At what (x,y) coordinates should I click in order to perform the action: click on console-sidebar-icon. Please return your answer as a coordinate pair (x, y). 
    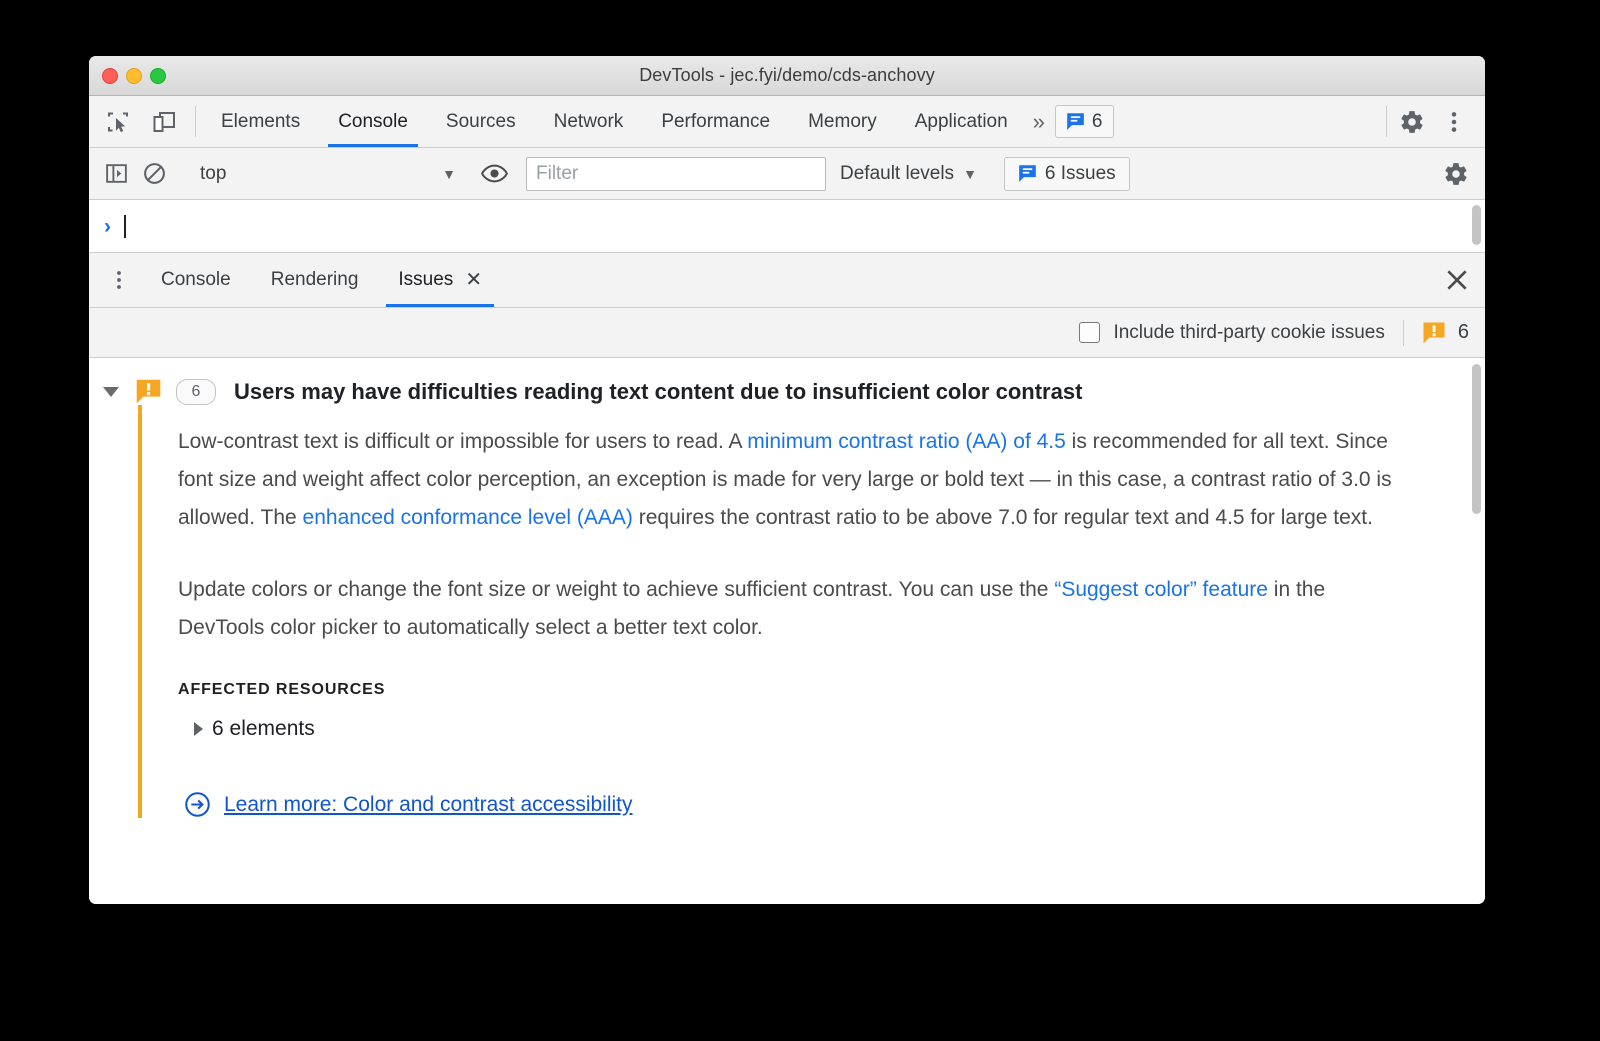
    Looking at the image, I should click on (116, 174).